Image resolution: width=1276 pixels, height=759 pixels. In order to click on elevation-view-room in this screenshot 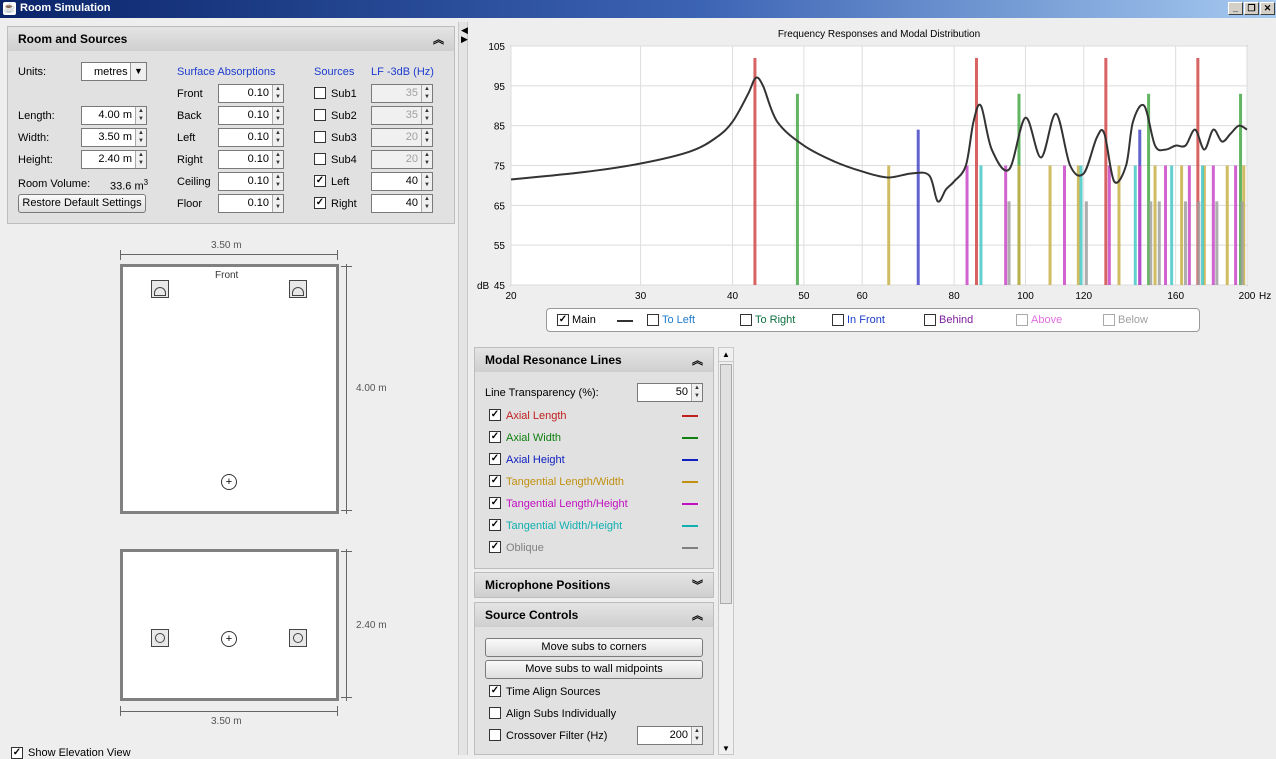, I will do `click(229, 625)`.